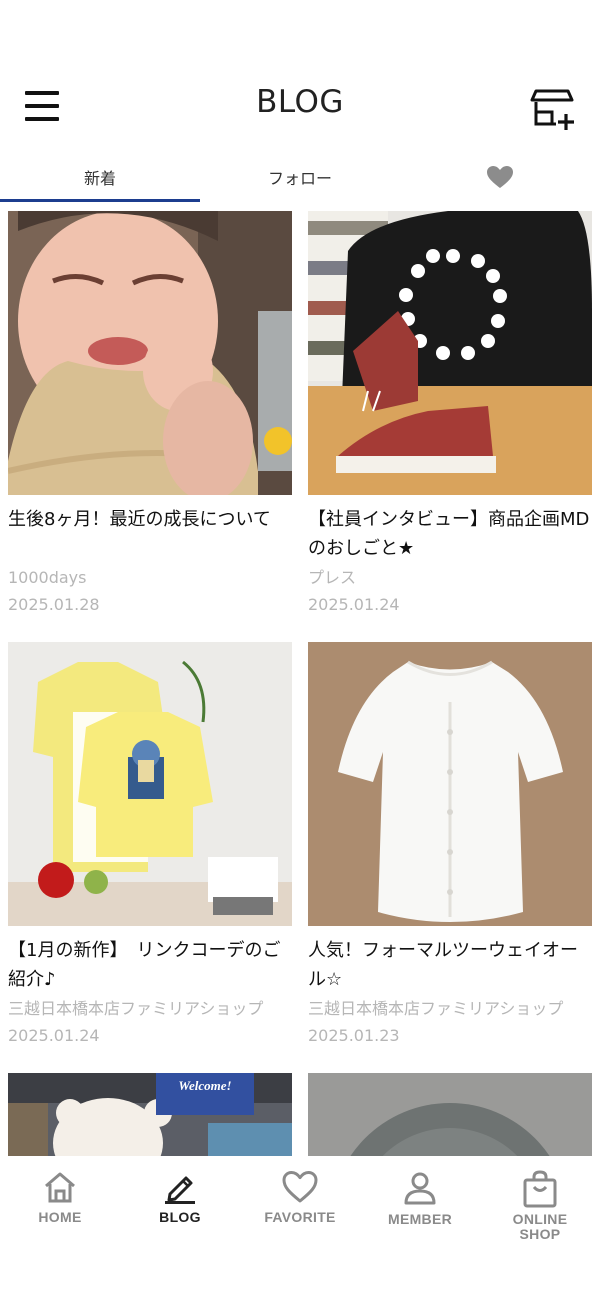  I want to click on nav-home: HOME, so click(60, 1210).